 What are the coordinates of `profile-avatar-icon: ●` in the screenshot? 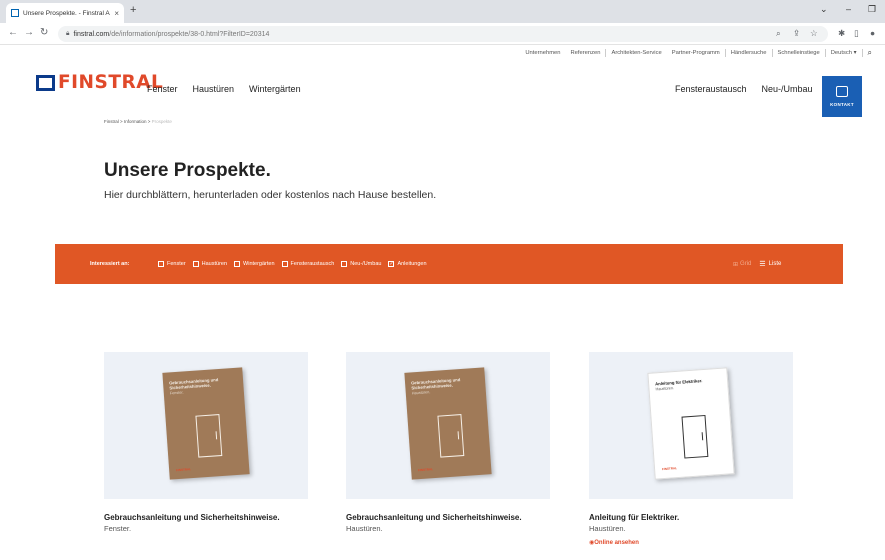 It's located at (872, 33).